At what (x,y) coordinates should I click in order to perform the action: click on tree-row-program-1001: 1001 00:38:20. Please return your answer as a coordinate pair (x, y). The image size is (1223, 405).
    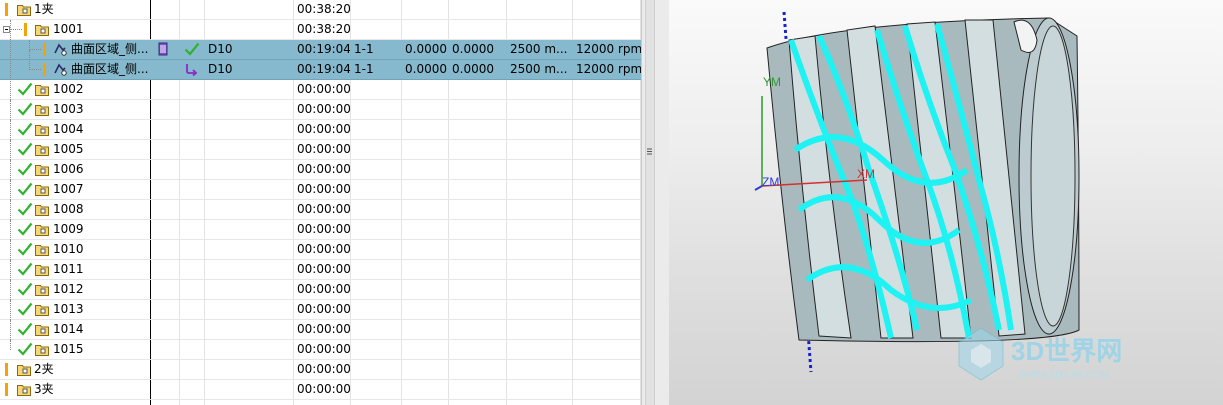
    Looking at the image, I should click on (320, 30).